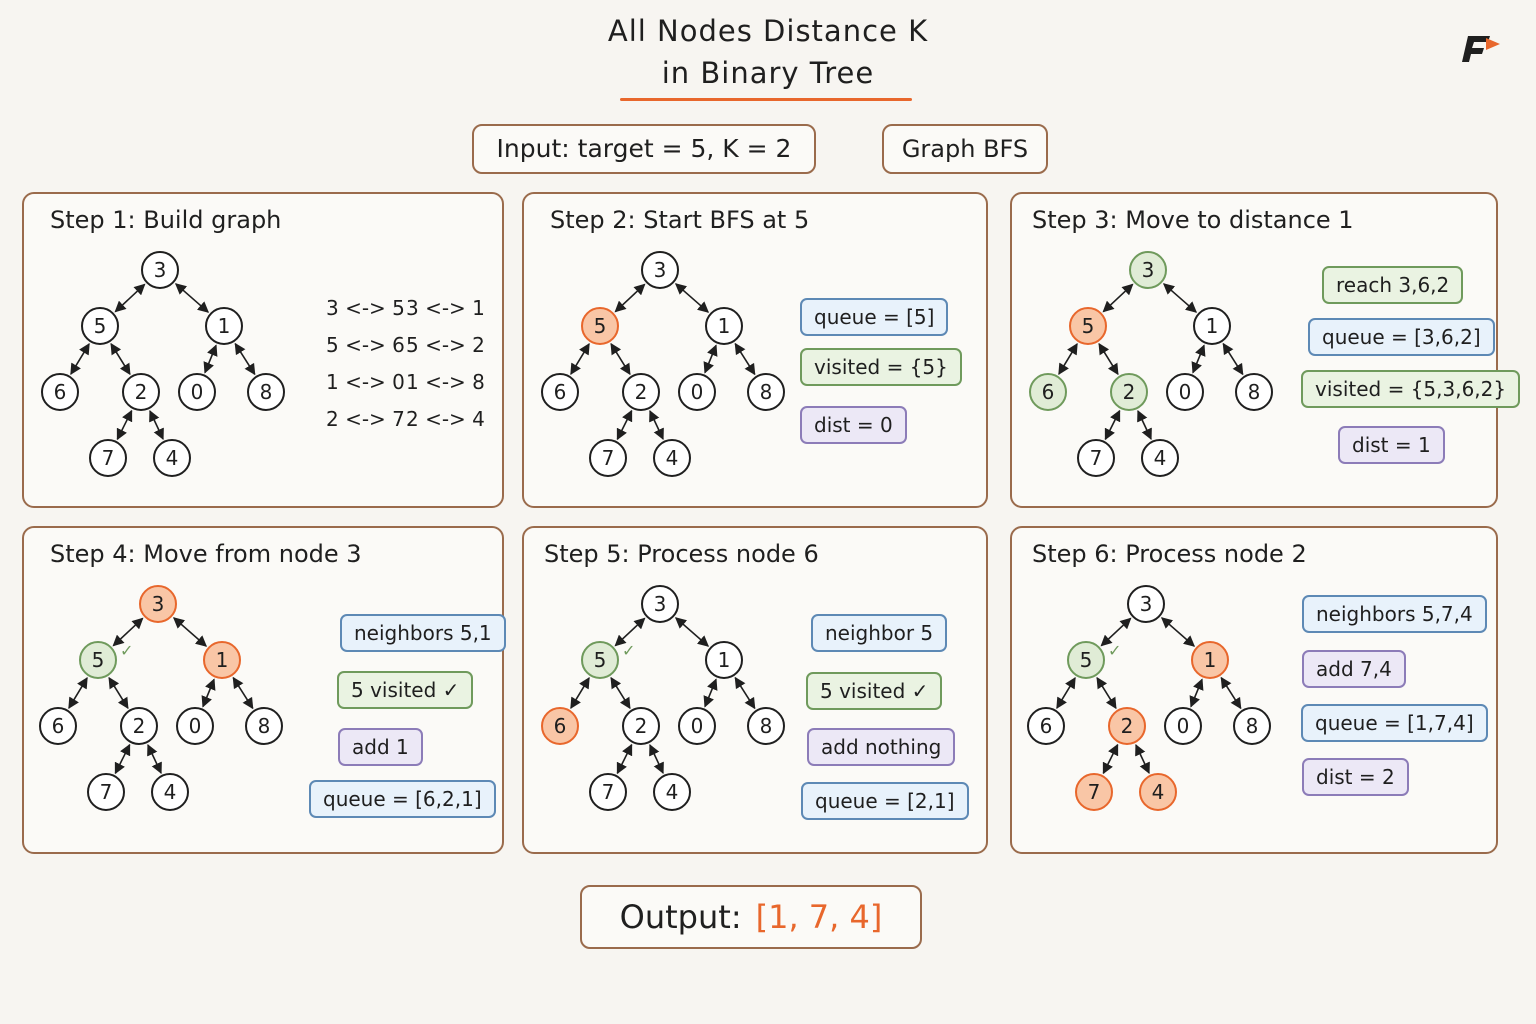  What do you see at coordinates (166, 220) in the screenshot?
I see `step-1-title: Step 1: Build graph` at bounding box center [166, 220].